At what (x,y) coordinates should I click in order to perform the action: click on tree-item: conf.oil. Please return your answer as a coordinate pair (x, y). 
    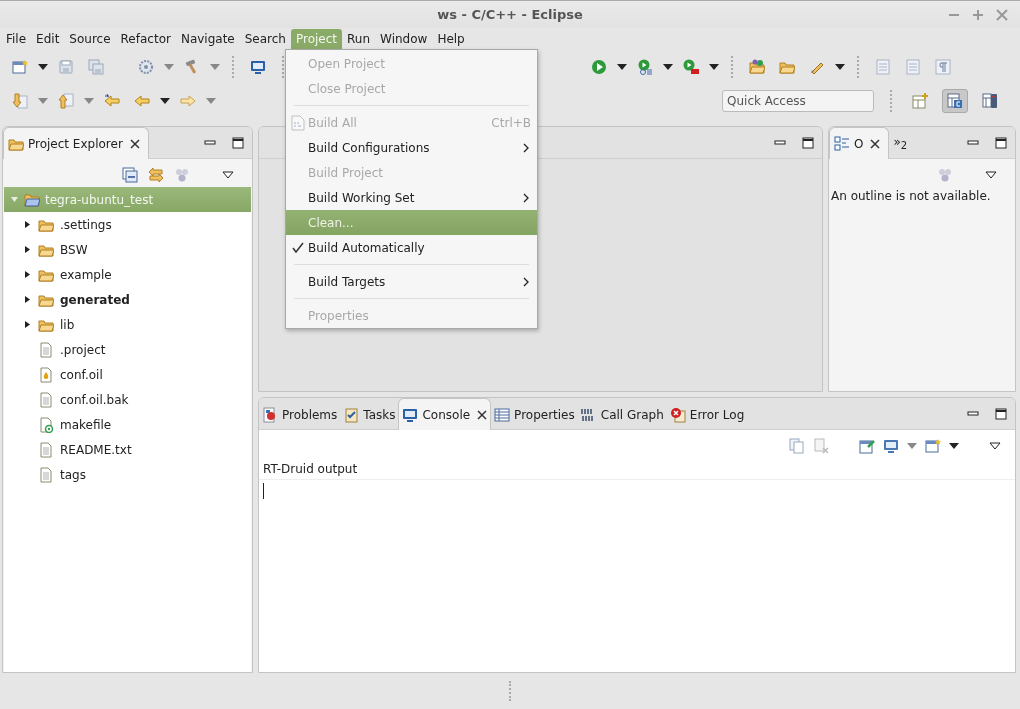
    Looking at the image, I should click on (127, 374).